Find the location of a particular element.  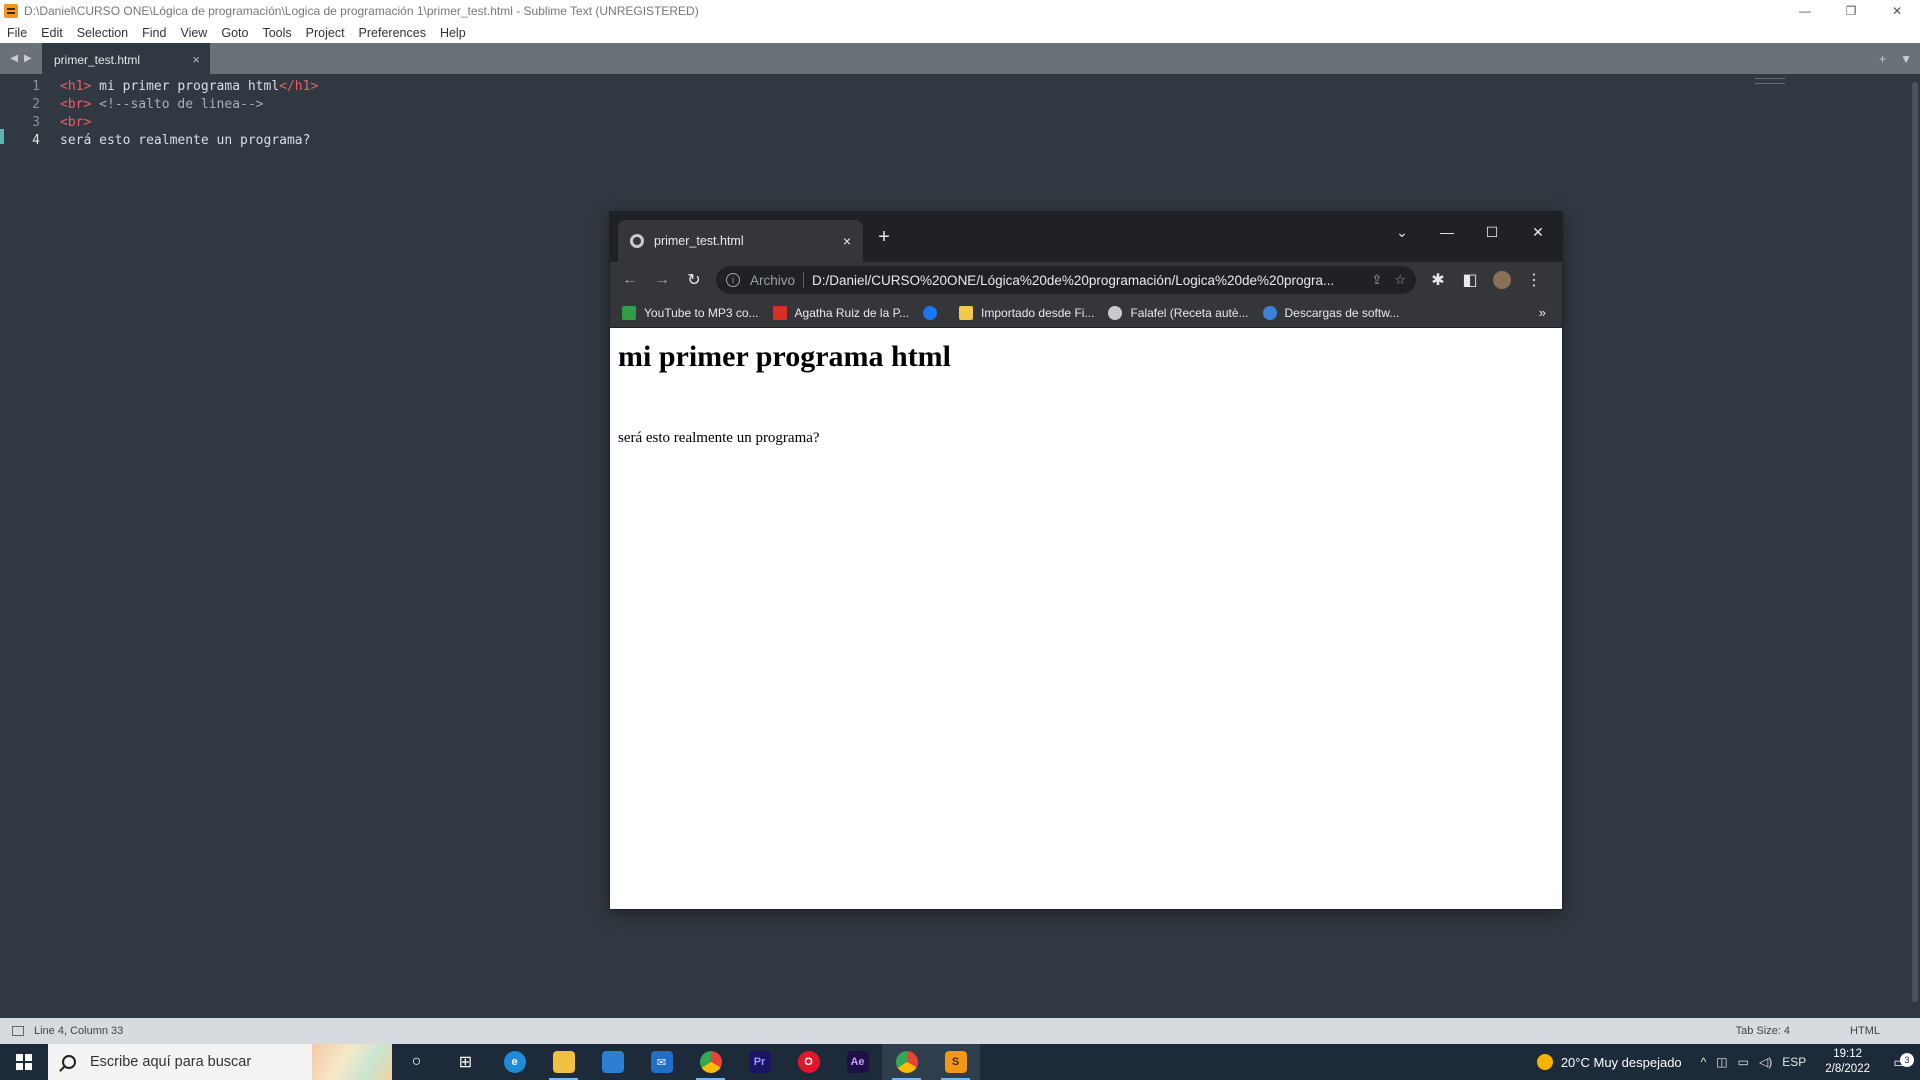

notification-center-button: ▭ 3 is located at coordinates (1900, 1061).